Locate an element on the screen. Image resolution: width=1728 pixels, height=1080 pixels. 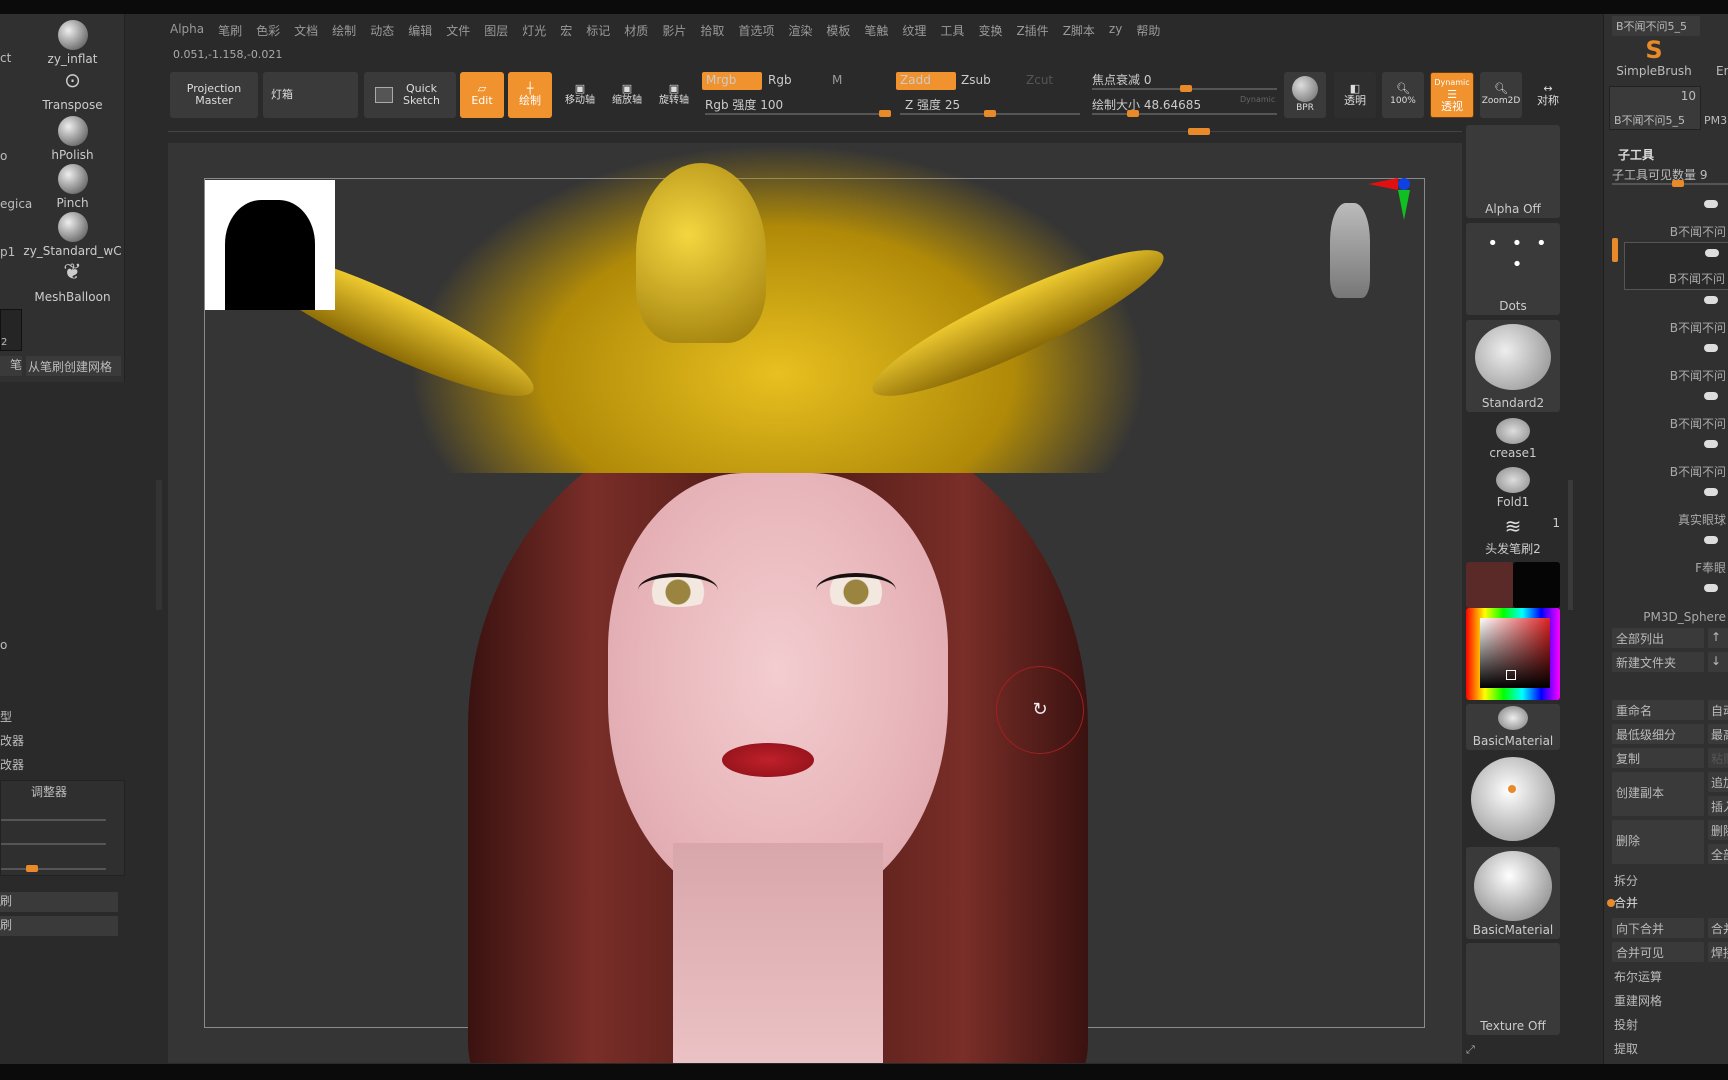
zadd-button: Zadd is located at coordinates (926, 81).